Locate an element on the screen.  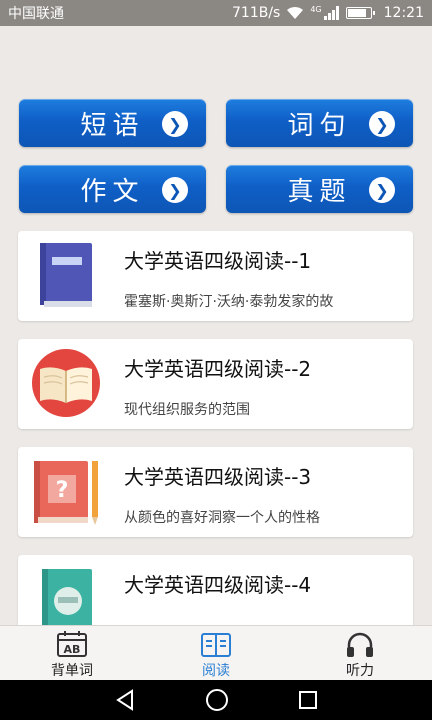
category-label: 词句 is located at coordinates (319, 125).